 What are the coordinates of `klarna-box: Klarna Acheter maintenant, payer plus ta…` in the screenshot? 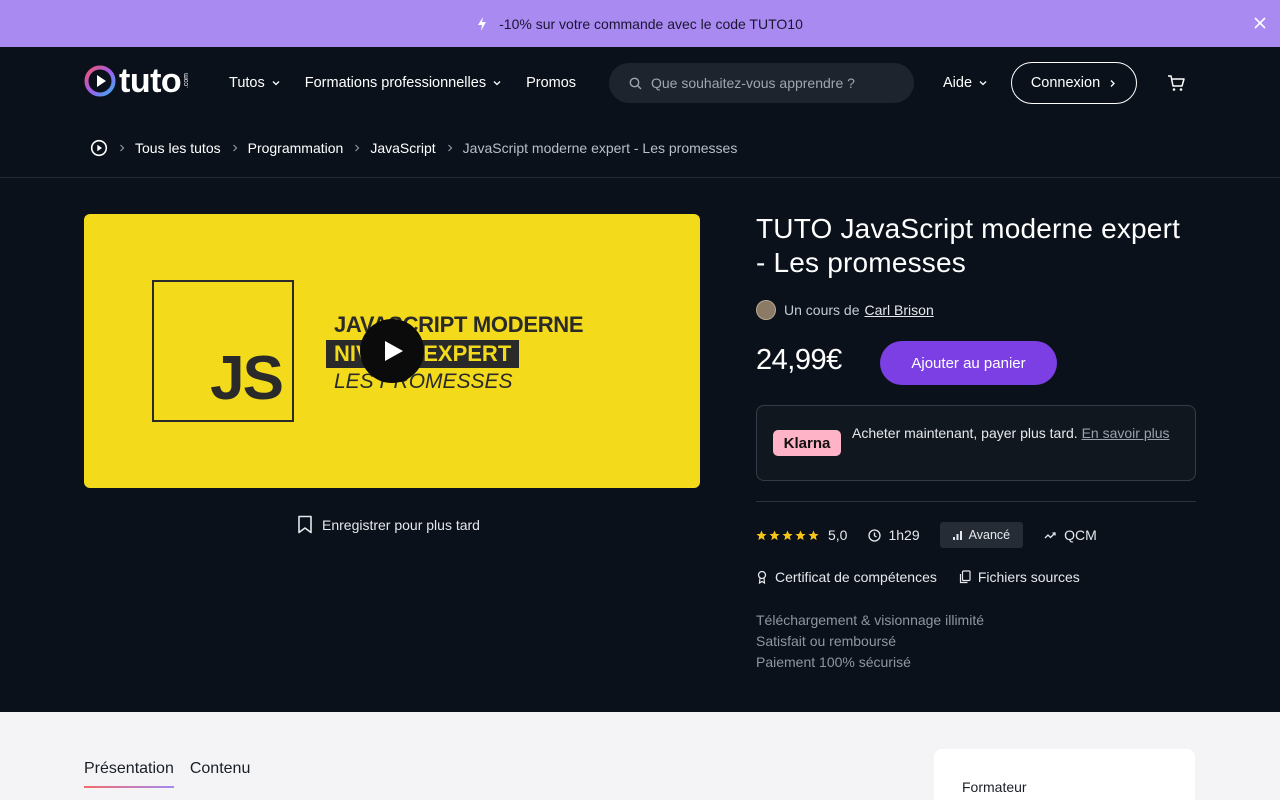 It's located at (976, 443).